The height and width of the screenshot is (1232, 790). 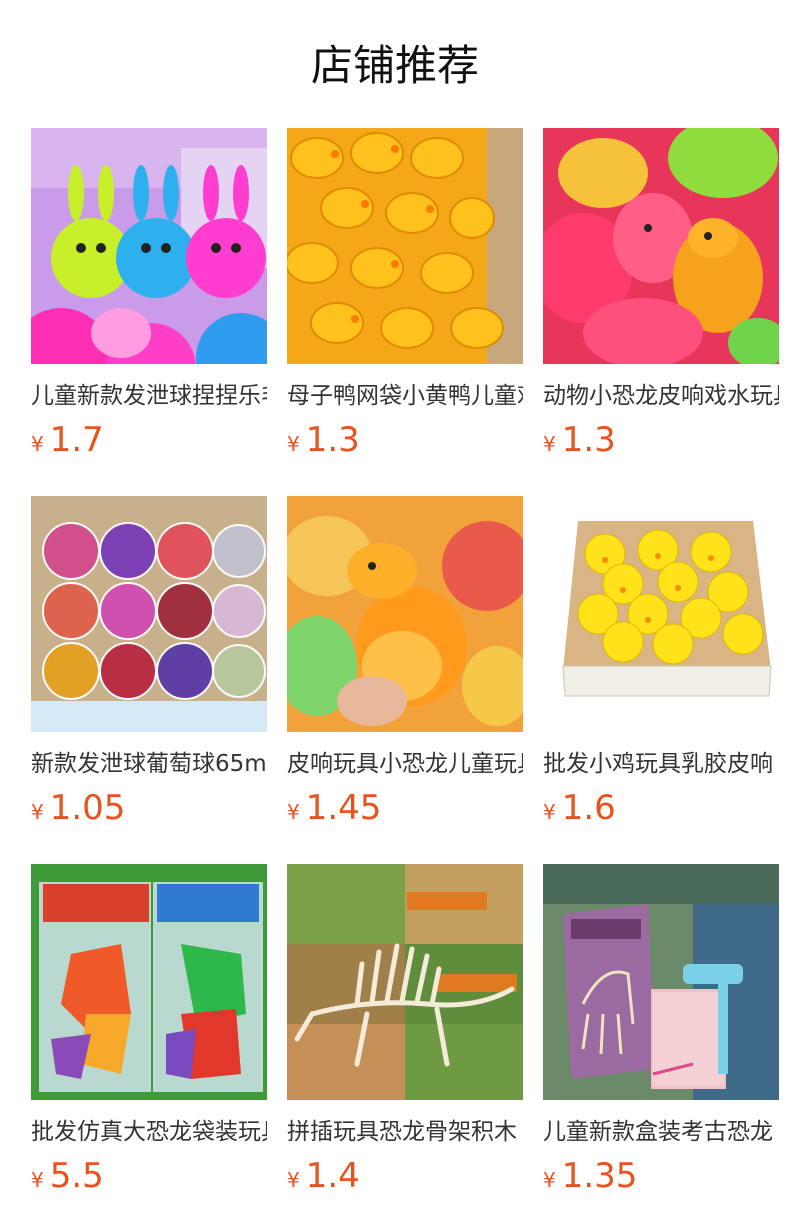 I want to click on price-amount: 1.7, so click(x=76, y=440).